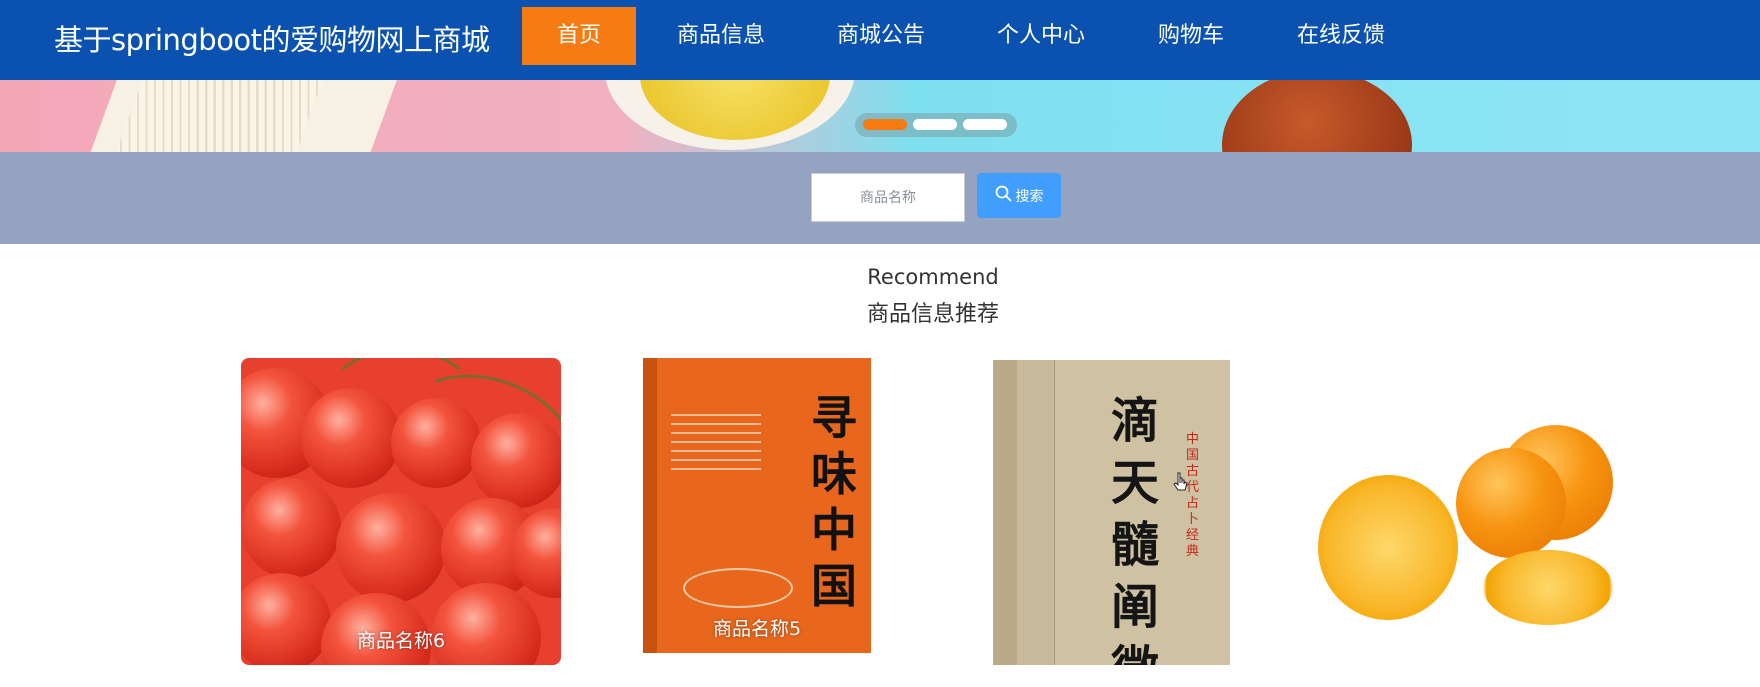  What do you see at coordinates (881, 36) in the screenshot?
I see `nav-item-announcements: 商城公告` at bounding box center [881, 36].